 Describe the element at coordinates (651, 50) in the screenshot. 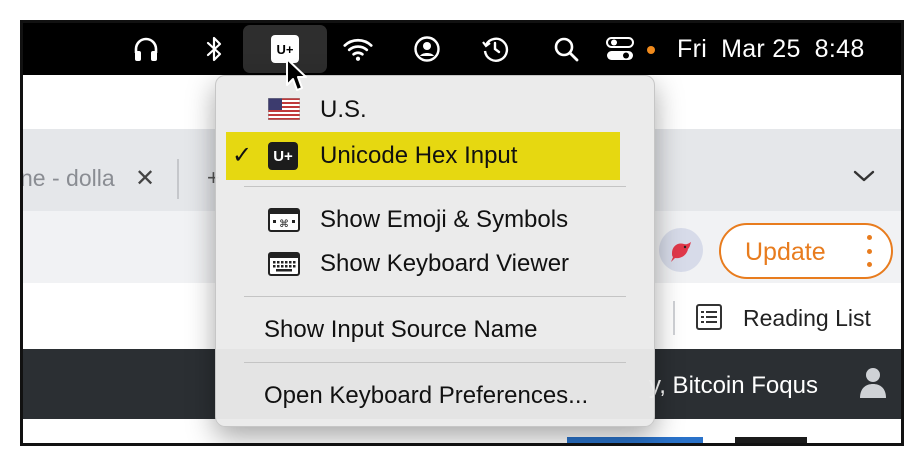

I see `status-dot` at that location.